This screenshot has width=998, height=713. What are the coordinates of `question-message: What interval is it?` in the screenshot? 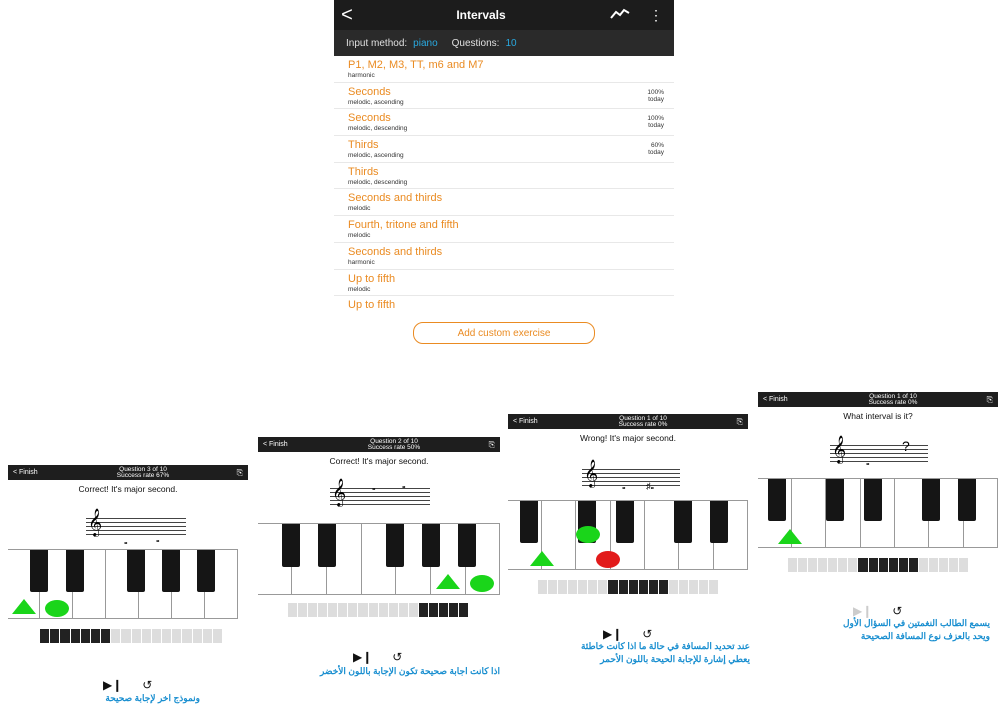 It's located at (878, 416).